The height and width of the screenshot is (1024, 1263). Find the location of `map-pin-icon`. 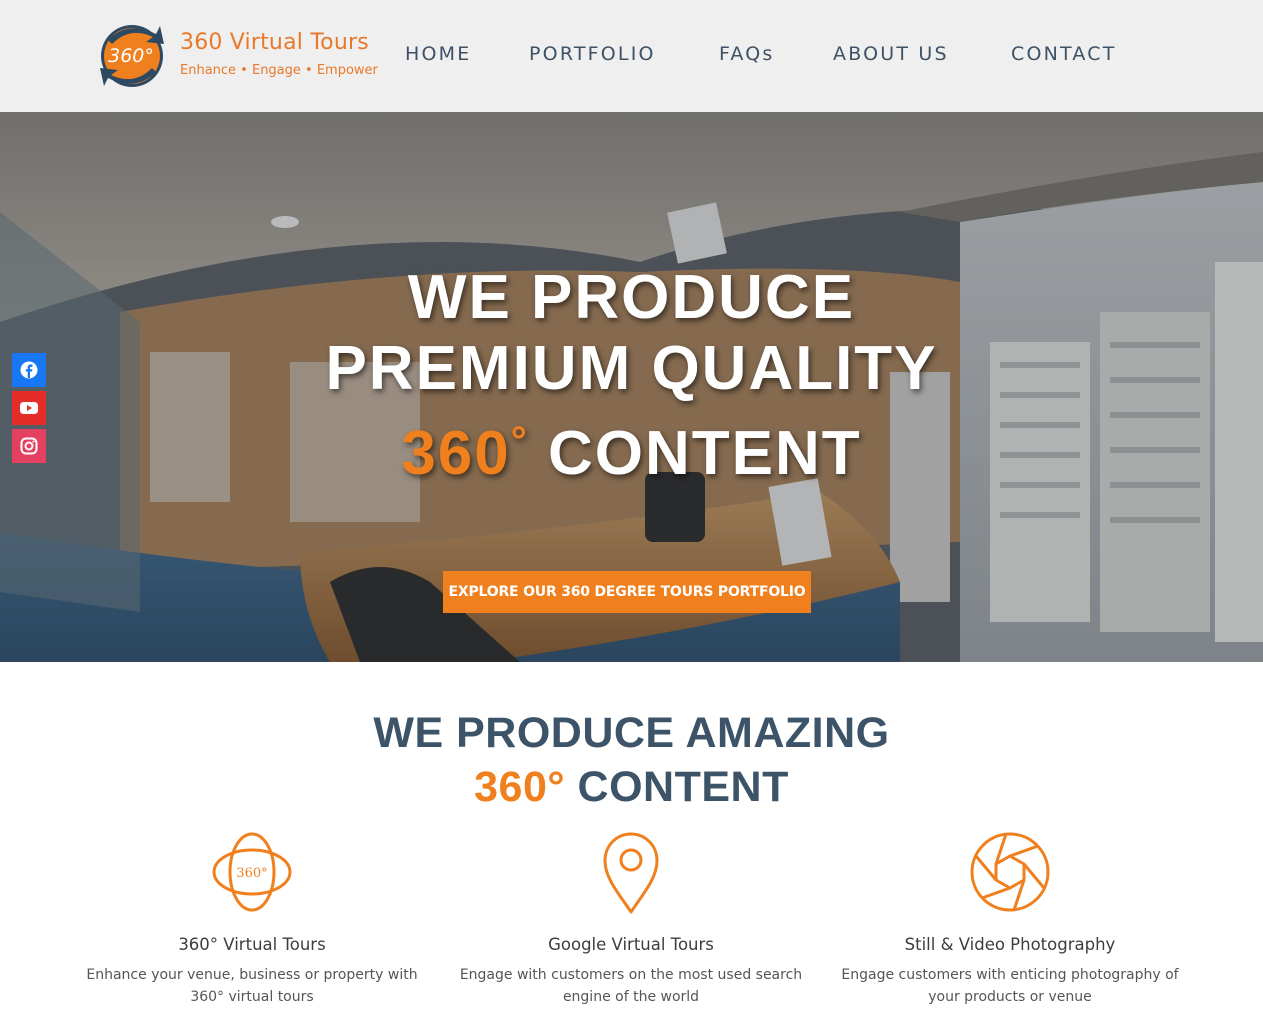

map-pin-icon is located at coordinates (631, 873).